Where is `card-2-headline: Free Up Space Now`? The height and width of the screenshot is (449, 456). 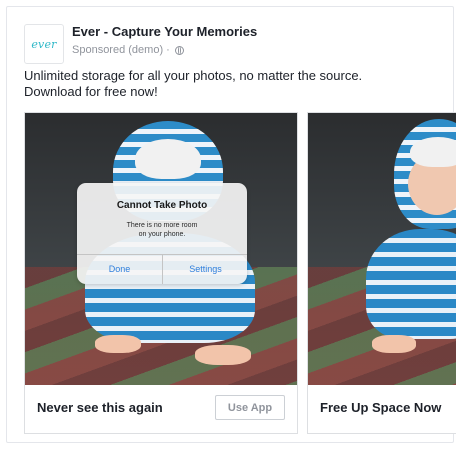
card-2-headline: Free Up Space Now is located at coordinates (380, 407).